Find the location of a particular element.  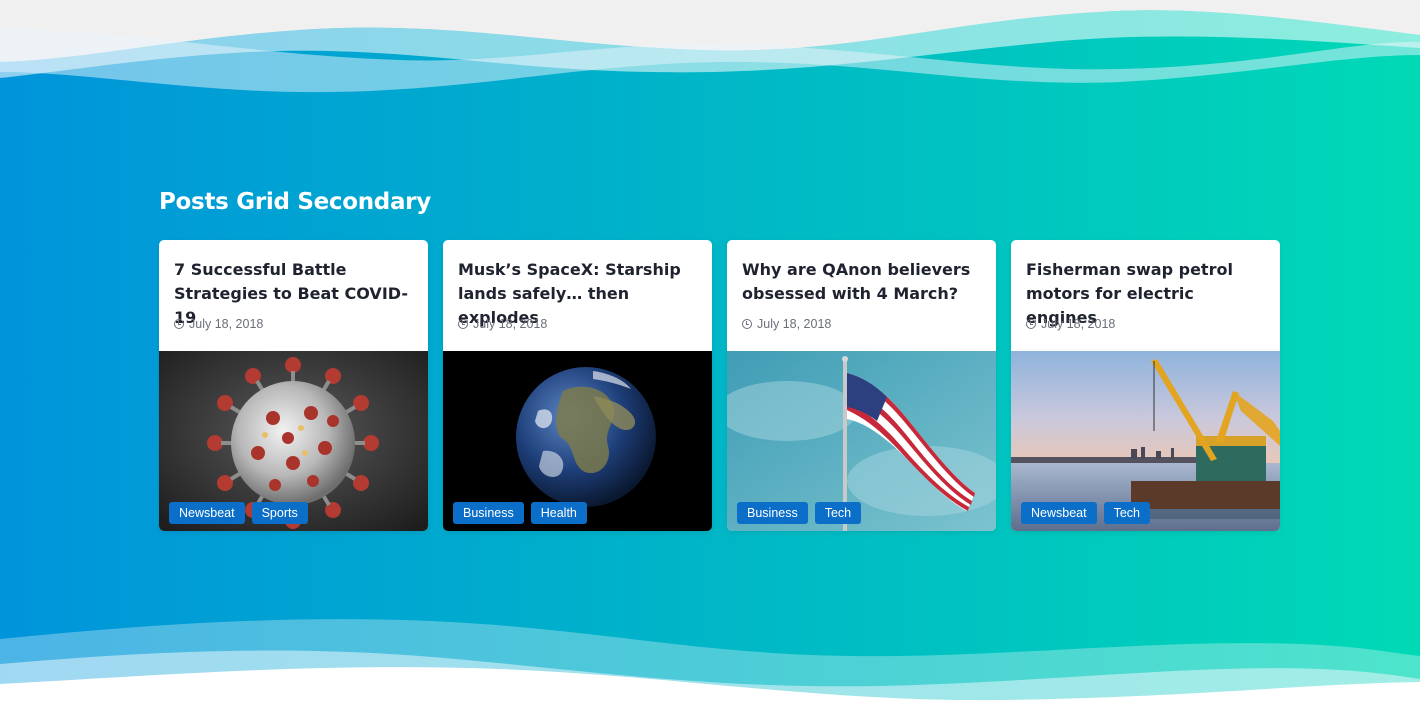

tag-health: Health is located at coordinates (558, 513).